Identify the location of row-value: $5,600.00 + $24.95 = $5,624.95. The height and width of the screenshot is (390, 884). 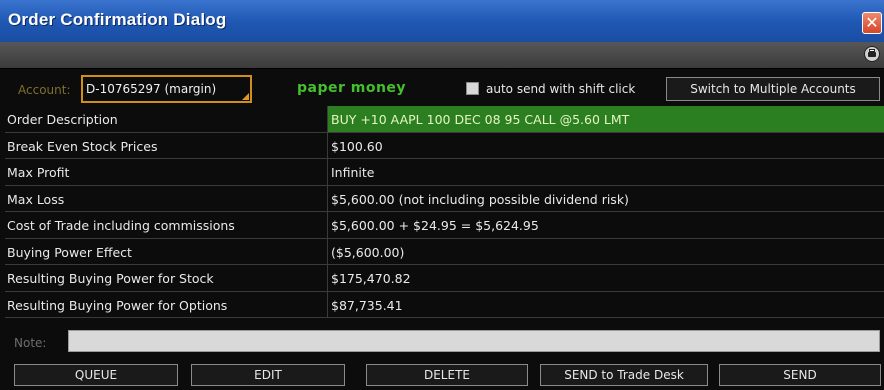
(435, 225).